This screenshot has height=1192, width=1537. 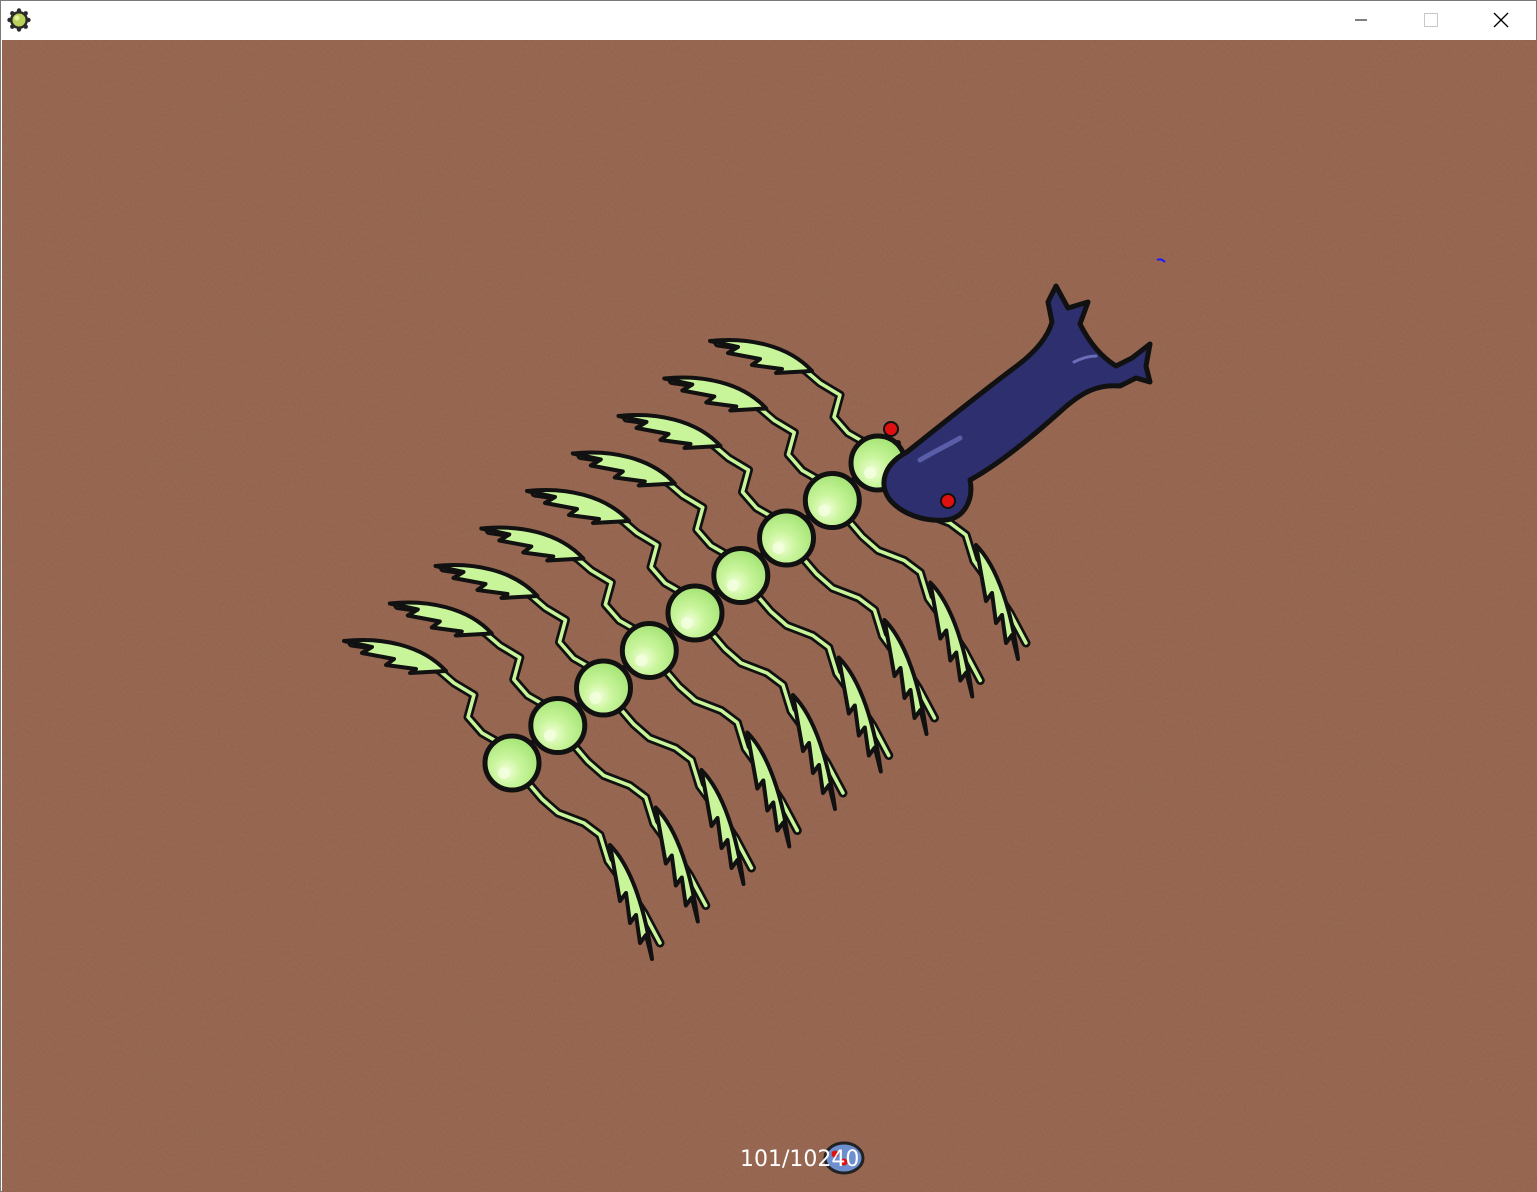 I want to click on close-icon, so click(x=1501, y=20).